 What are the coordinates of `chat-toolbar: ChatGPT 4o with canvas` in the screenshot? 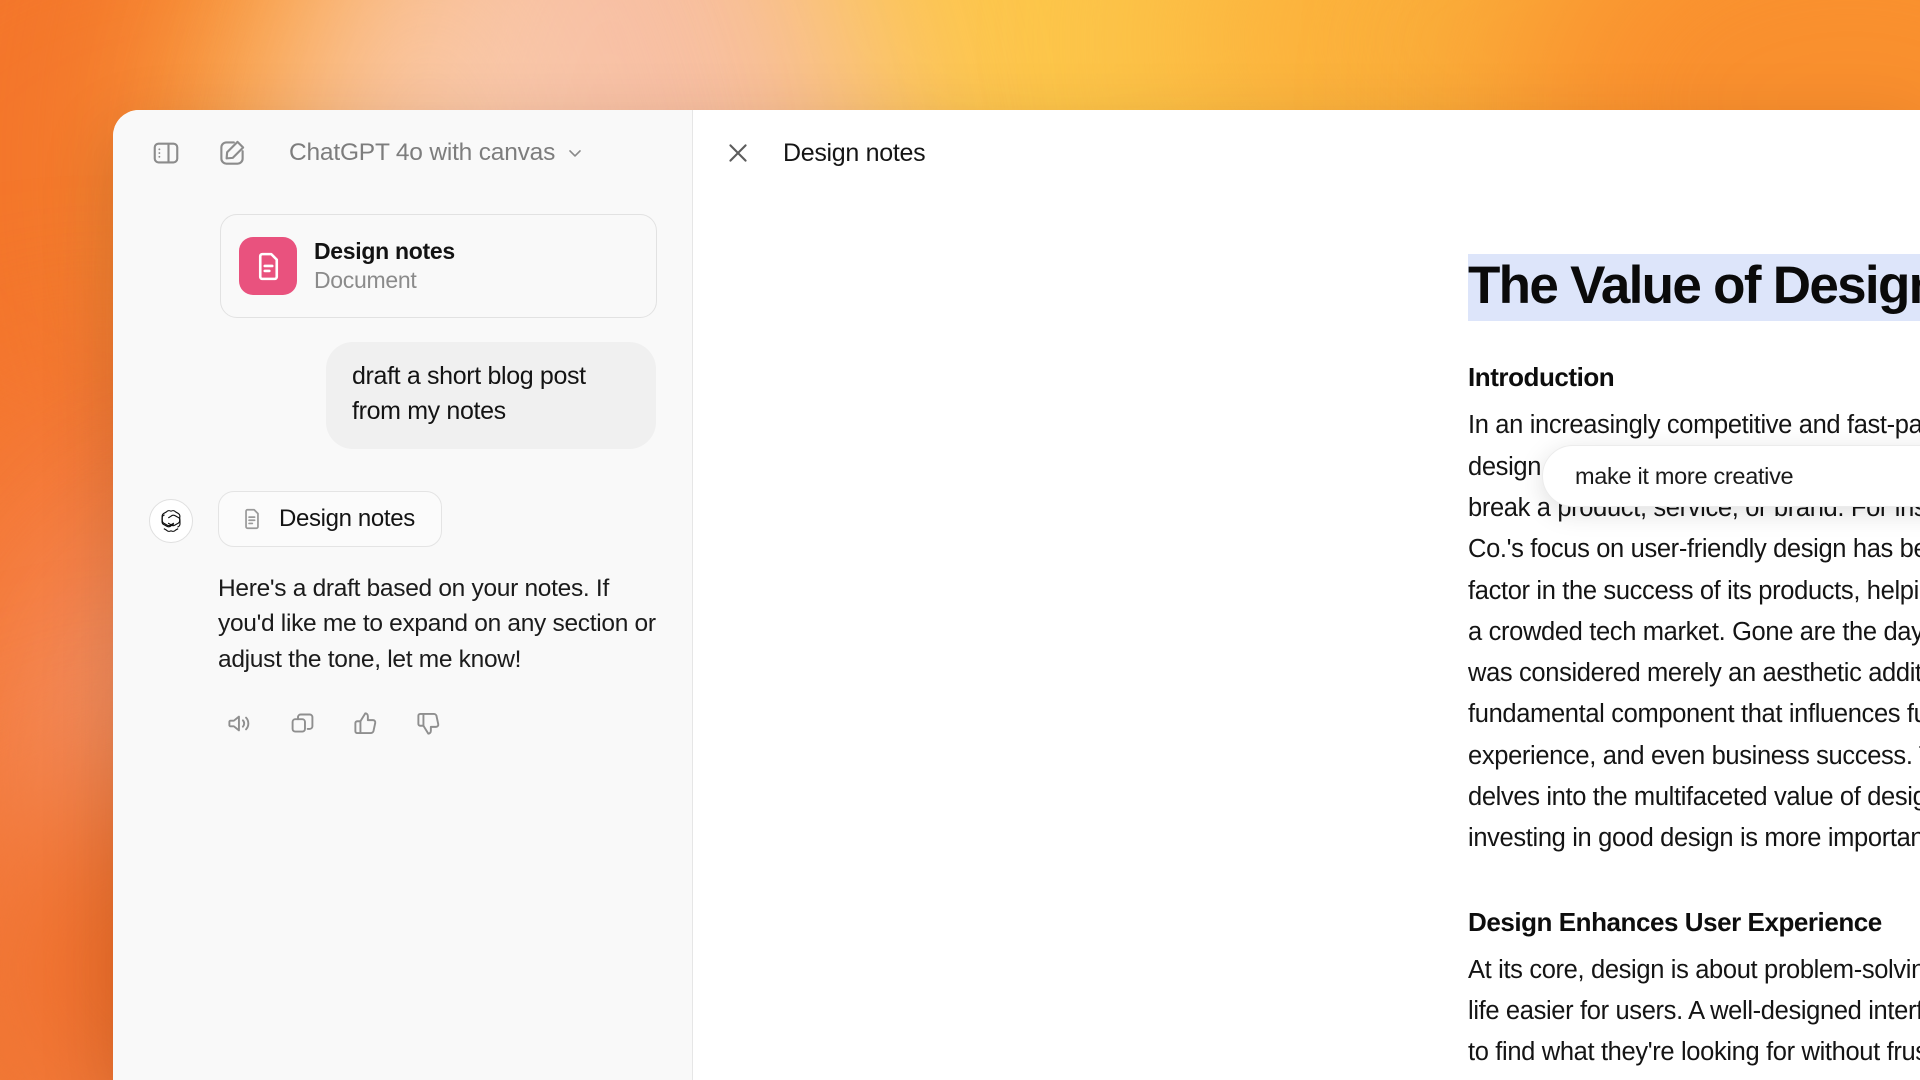 It's located at (402, 153).